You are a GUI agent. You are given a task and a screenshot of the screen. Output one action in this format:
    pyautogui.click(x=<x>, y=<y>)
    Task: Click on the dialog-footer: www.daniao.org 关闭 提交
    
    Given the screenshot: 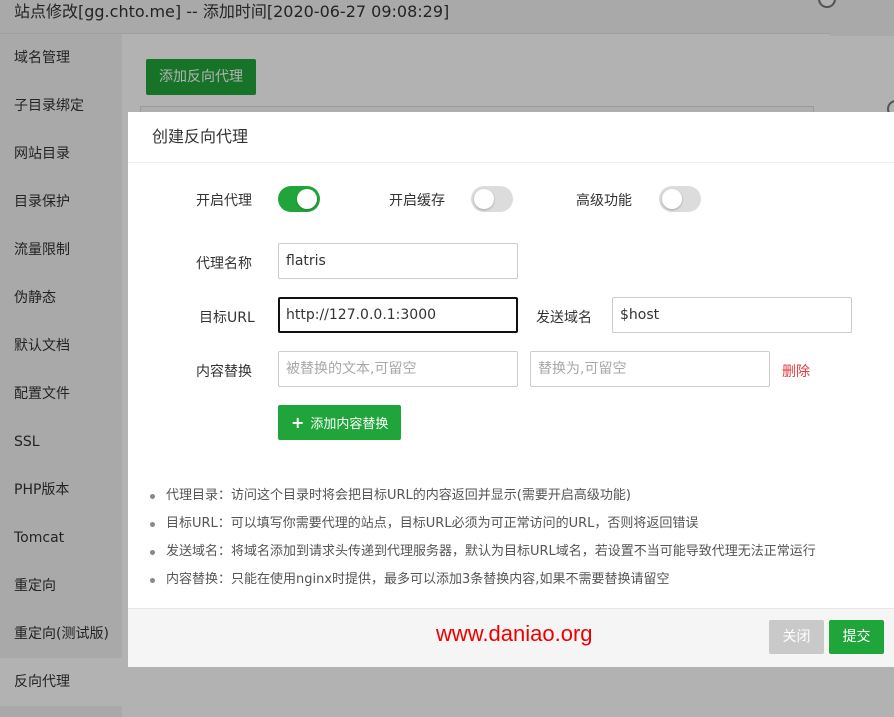 What is the action you would take?
    pyautogui.click(x=511, y=637)
    